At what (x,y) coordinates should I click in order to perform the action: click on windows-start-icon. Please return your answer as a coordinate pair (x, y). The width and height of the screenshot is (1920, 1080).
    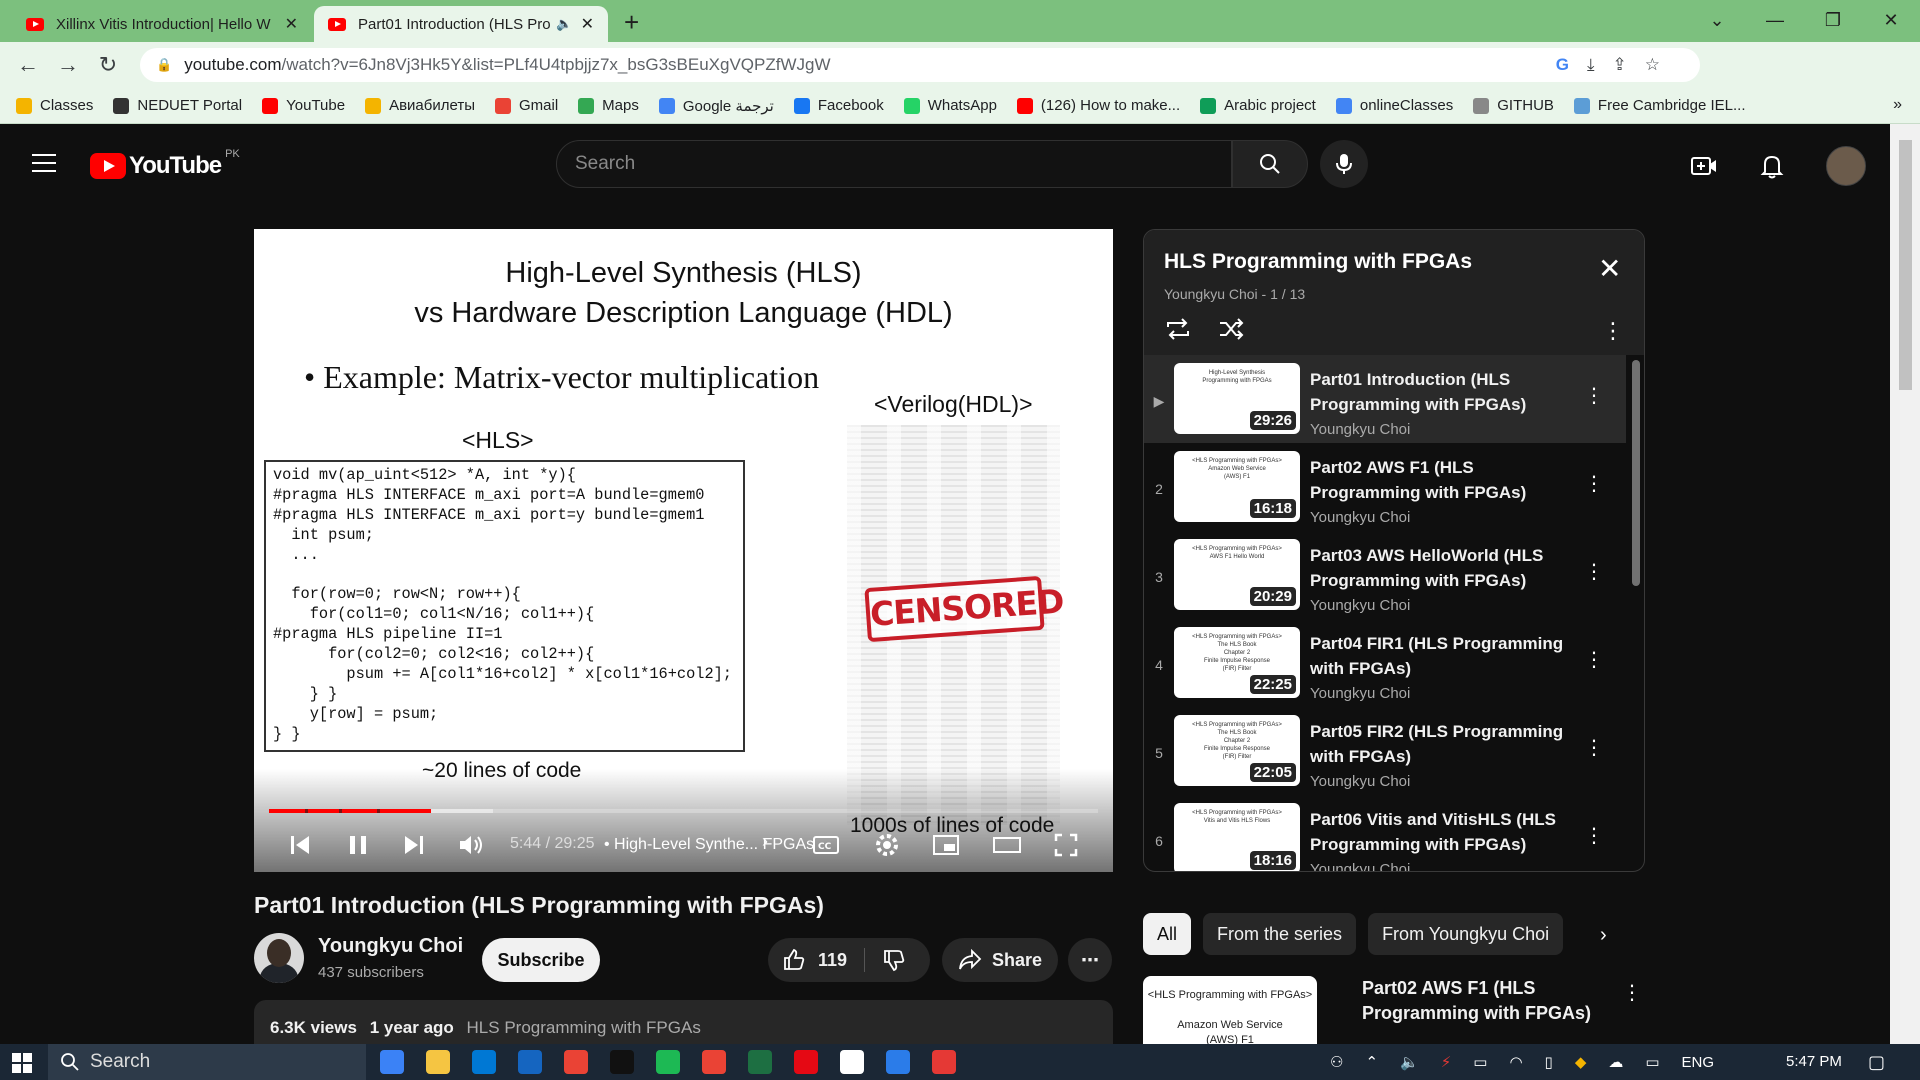
    Looking at the image, I should click on (22, 1063).